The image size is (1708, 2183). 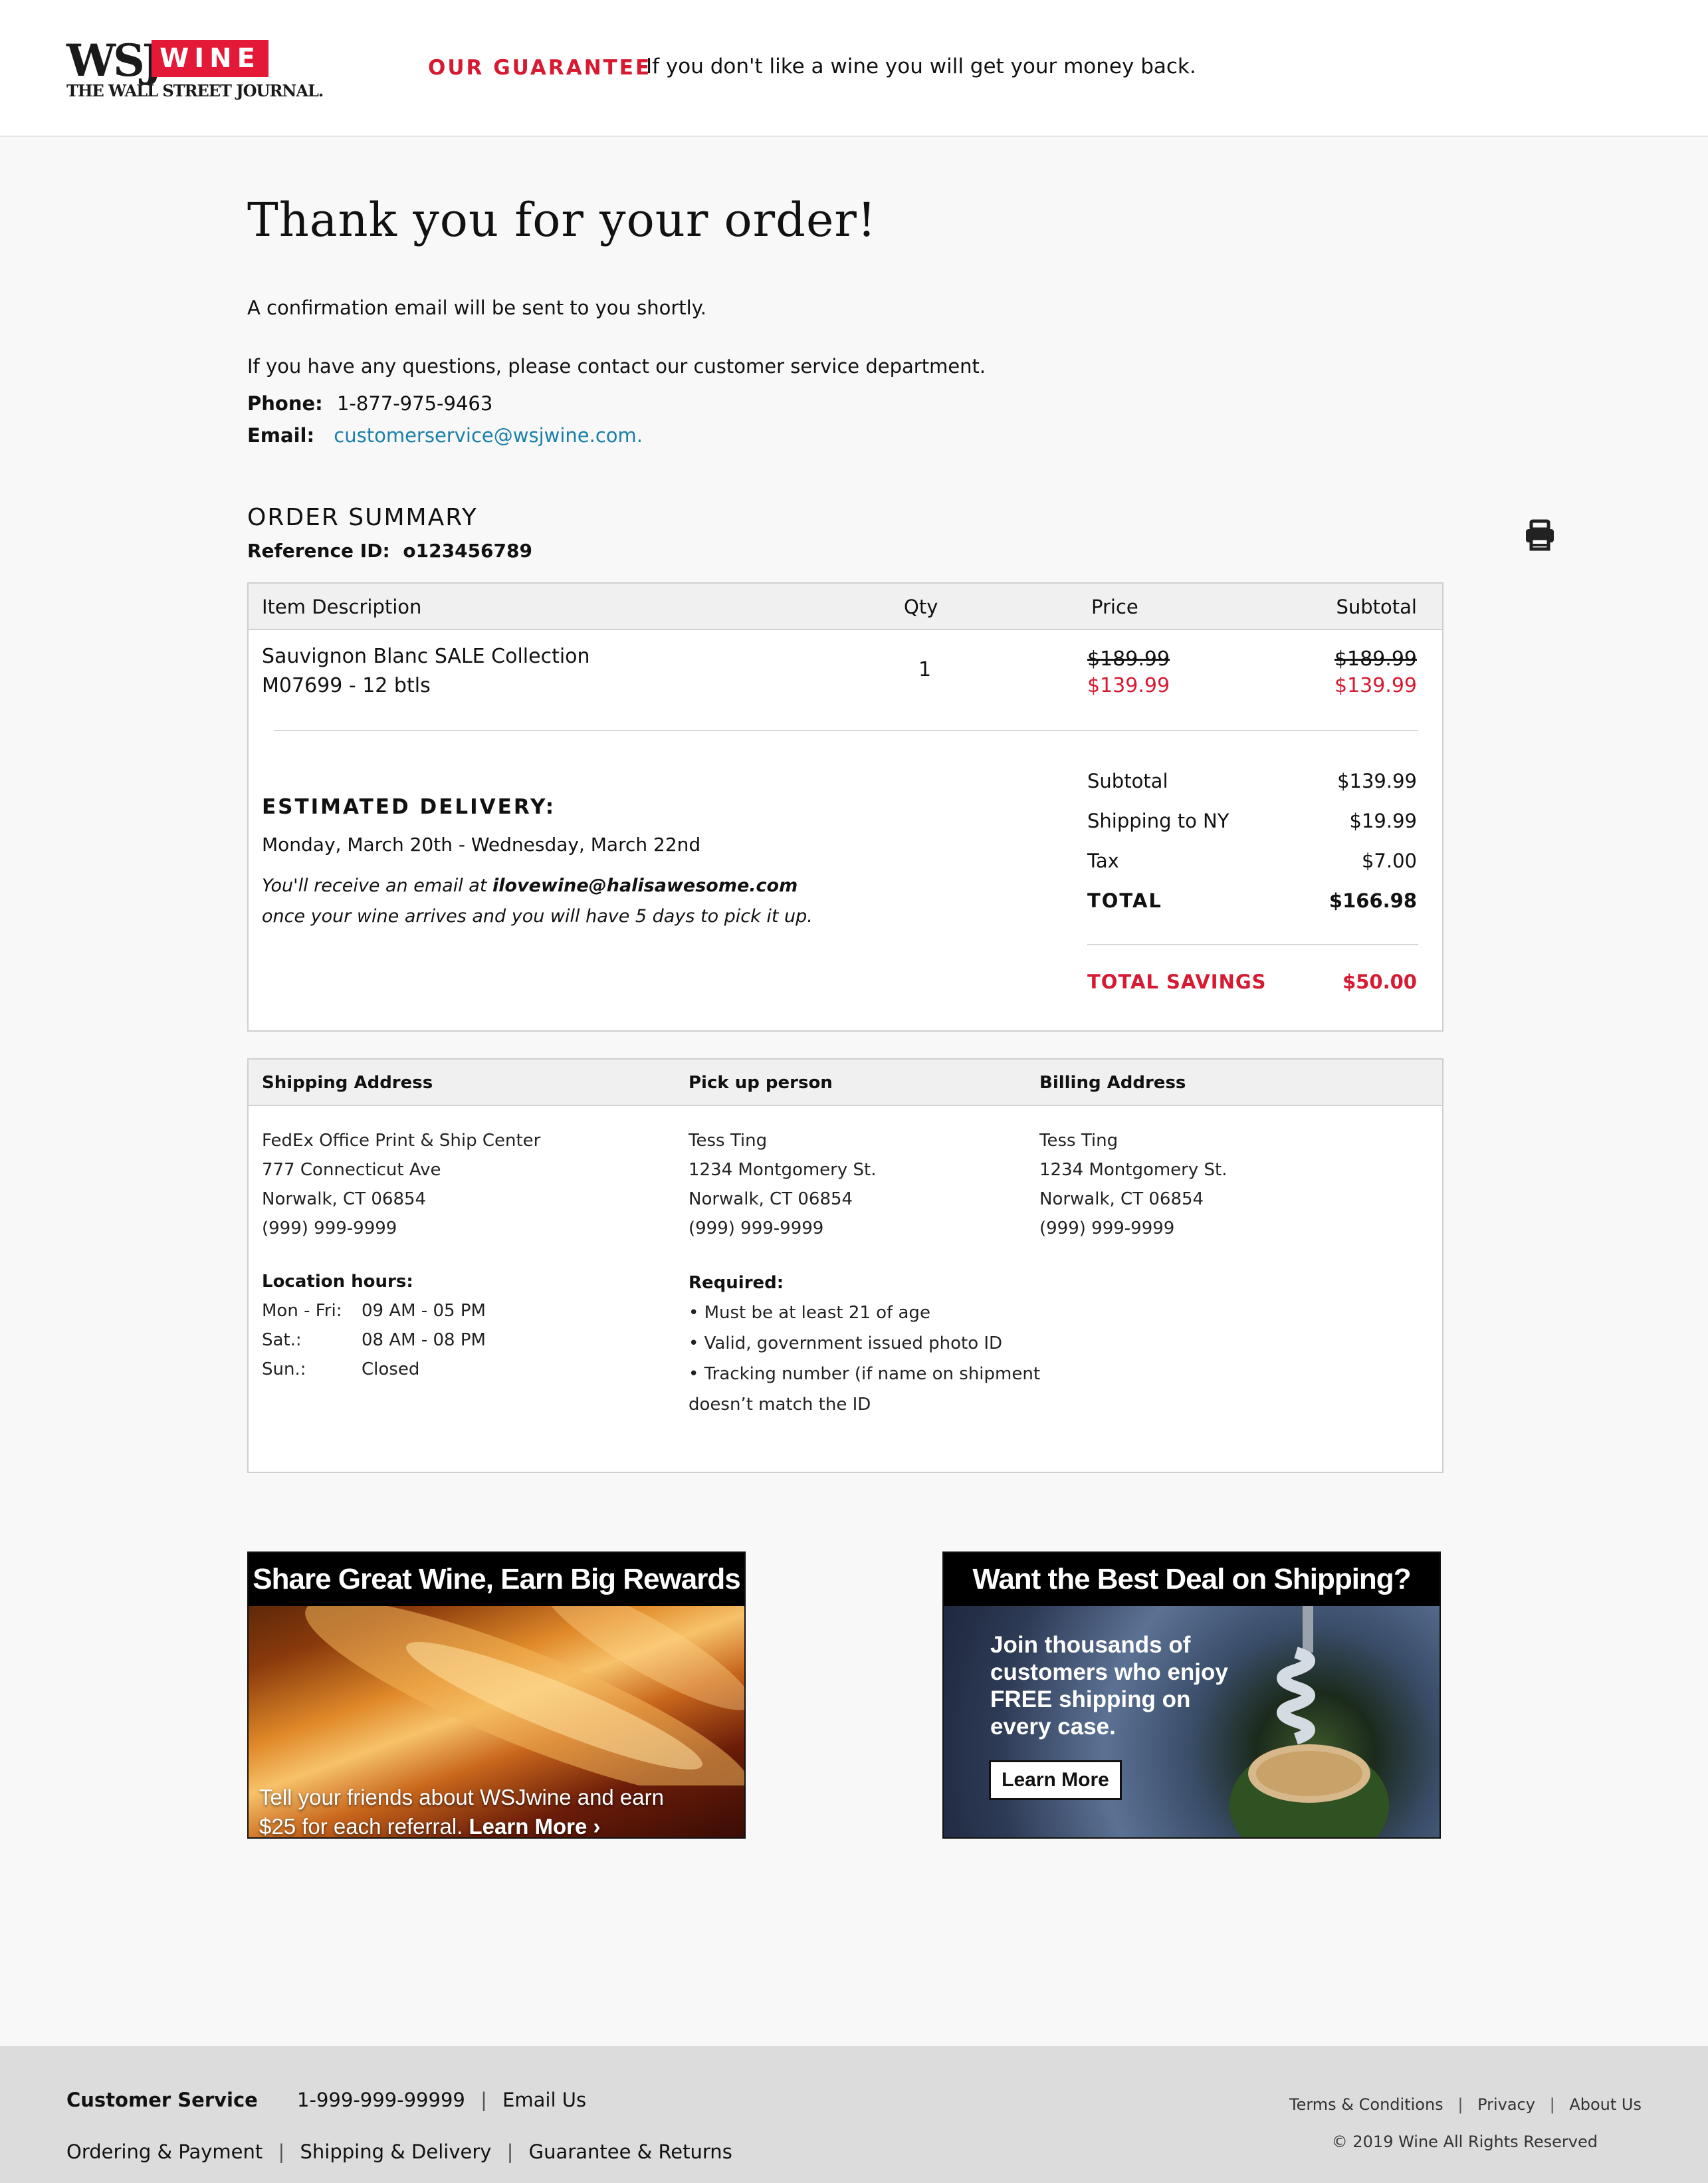 What do you see at coordinates (780, 1405) in the screenshot?
I see `required-item: doesn’t match the ID` at bounding box center [780, 1405].